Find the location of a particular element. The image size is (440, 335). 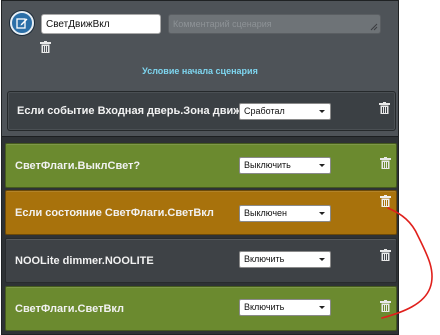

action-label: СветФлаги.СветВкл is located at coordinates (70, 308).